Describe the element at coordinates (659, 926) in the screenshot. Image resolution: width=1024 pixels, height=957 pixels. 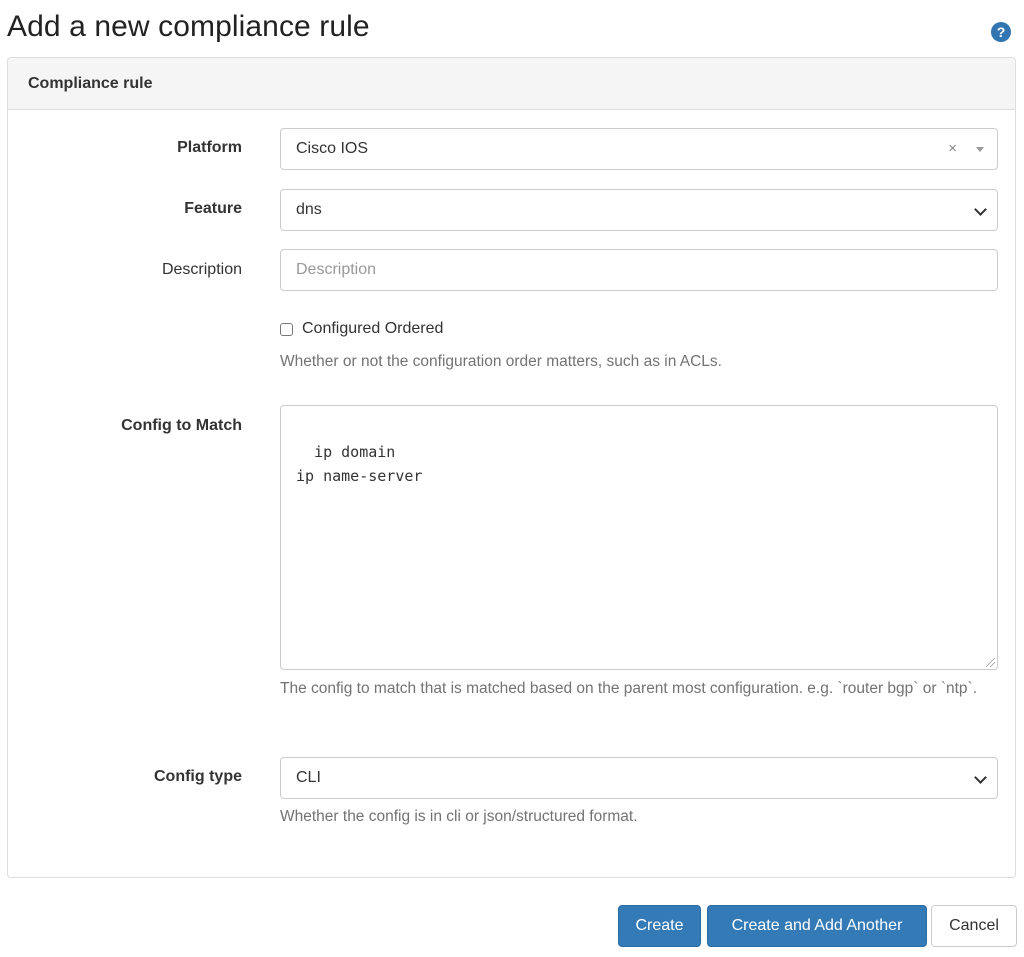
I see `create-button: Create` at that location.